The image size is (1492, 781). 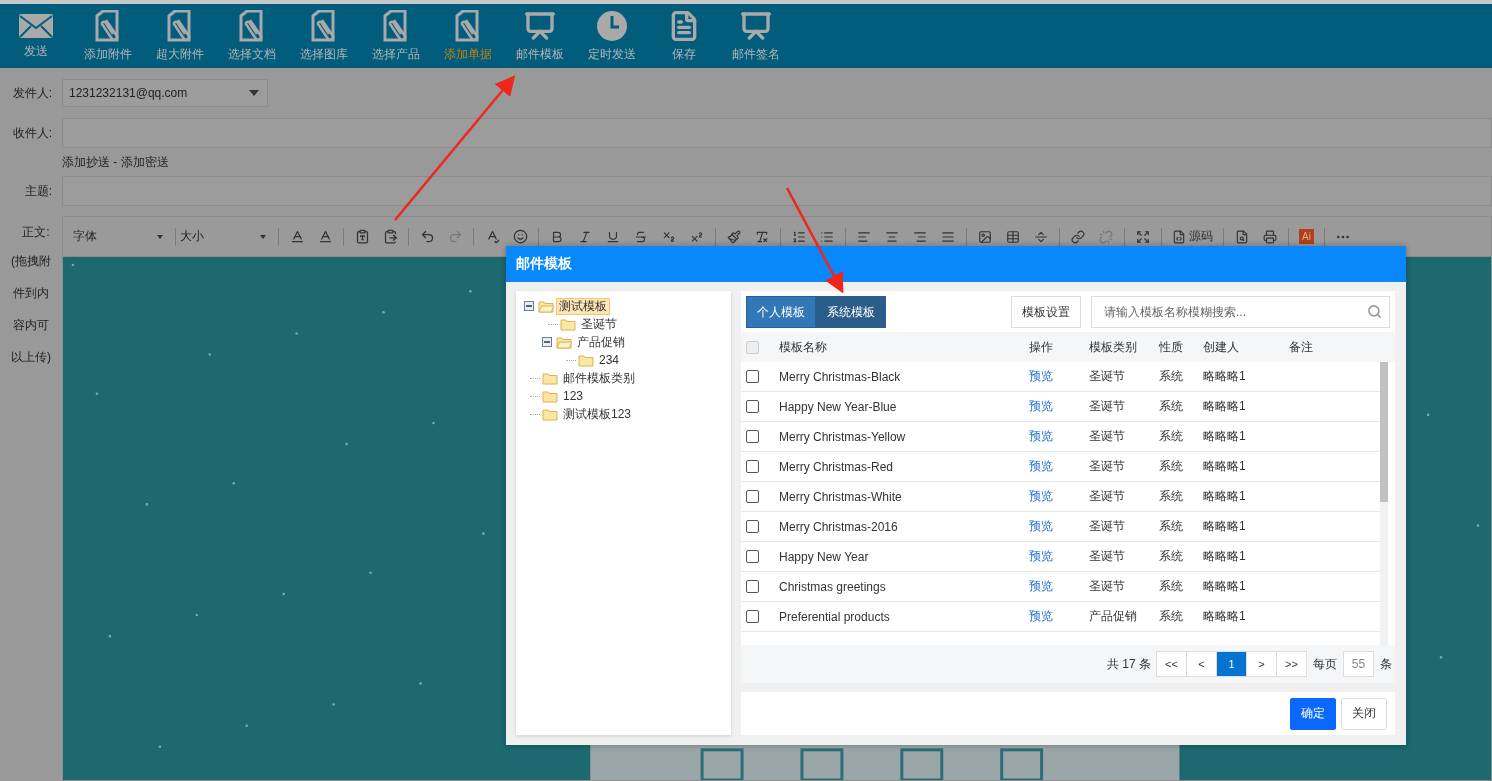 What do you see at coordinates (836, 466) in the screenshot?
I see `table-cell-text: Merry Christmas-Red` at bounding box center [836, 466].